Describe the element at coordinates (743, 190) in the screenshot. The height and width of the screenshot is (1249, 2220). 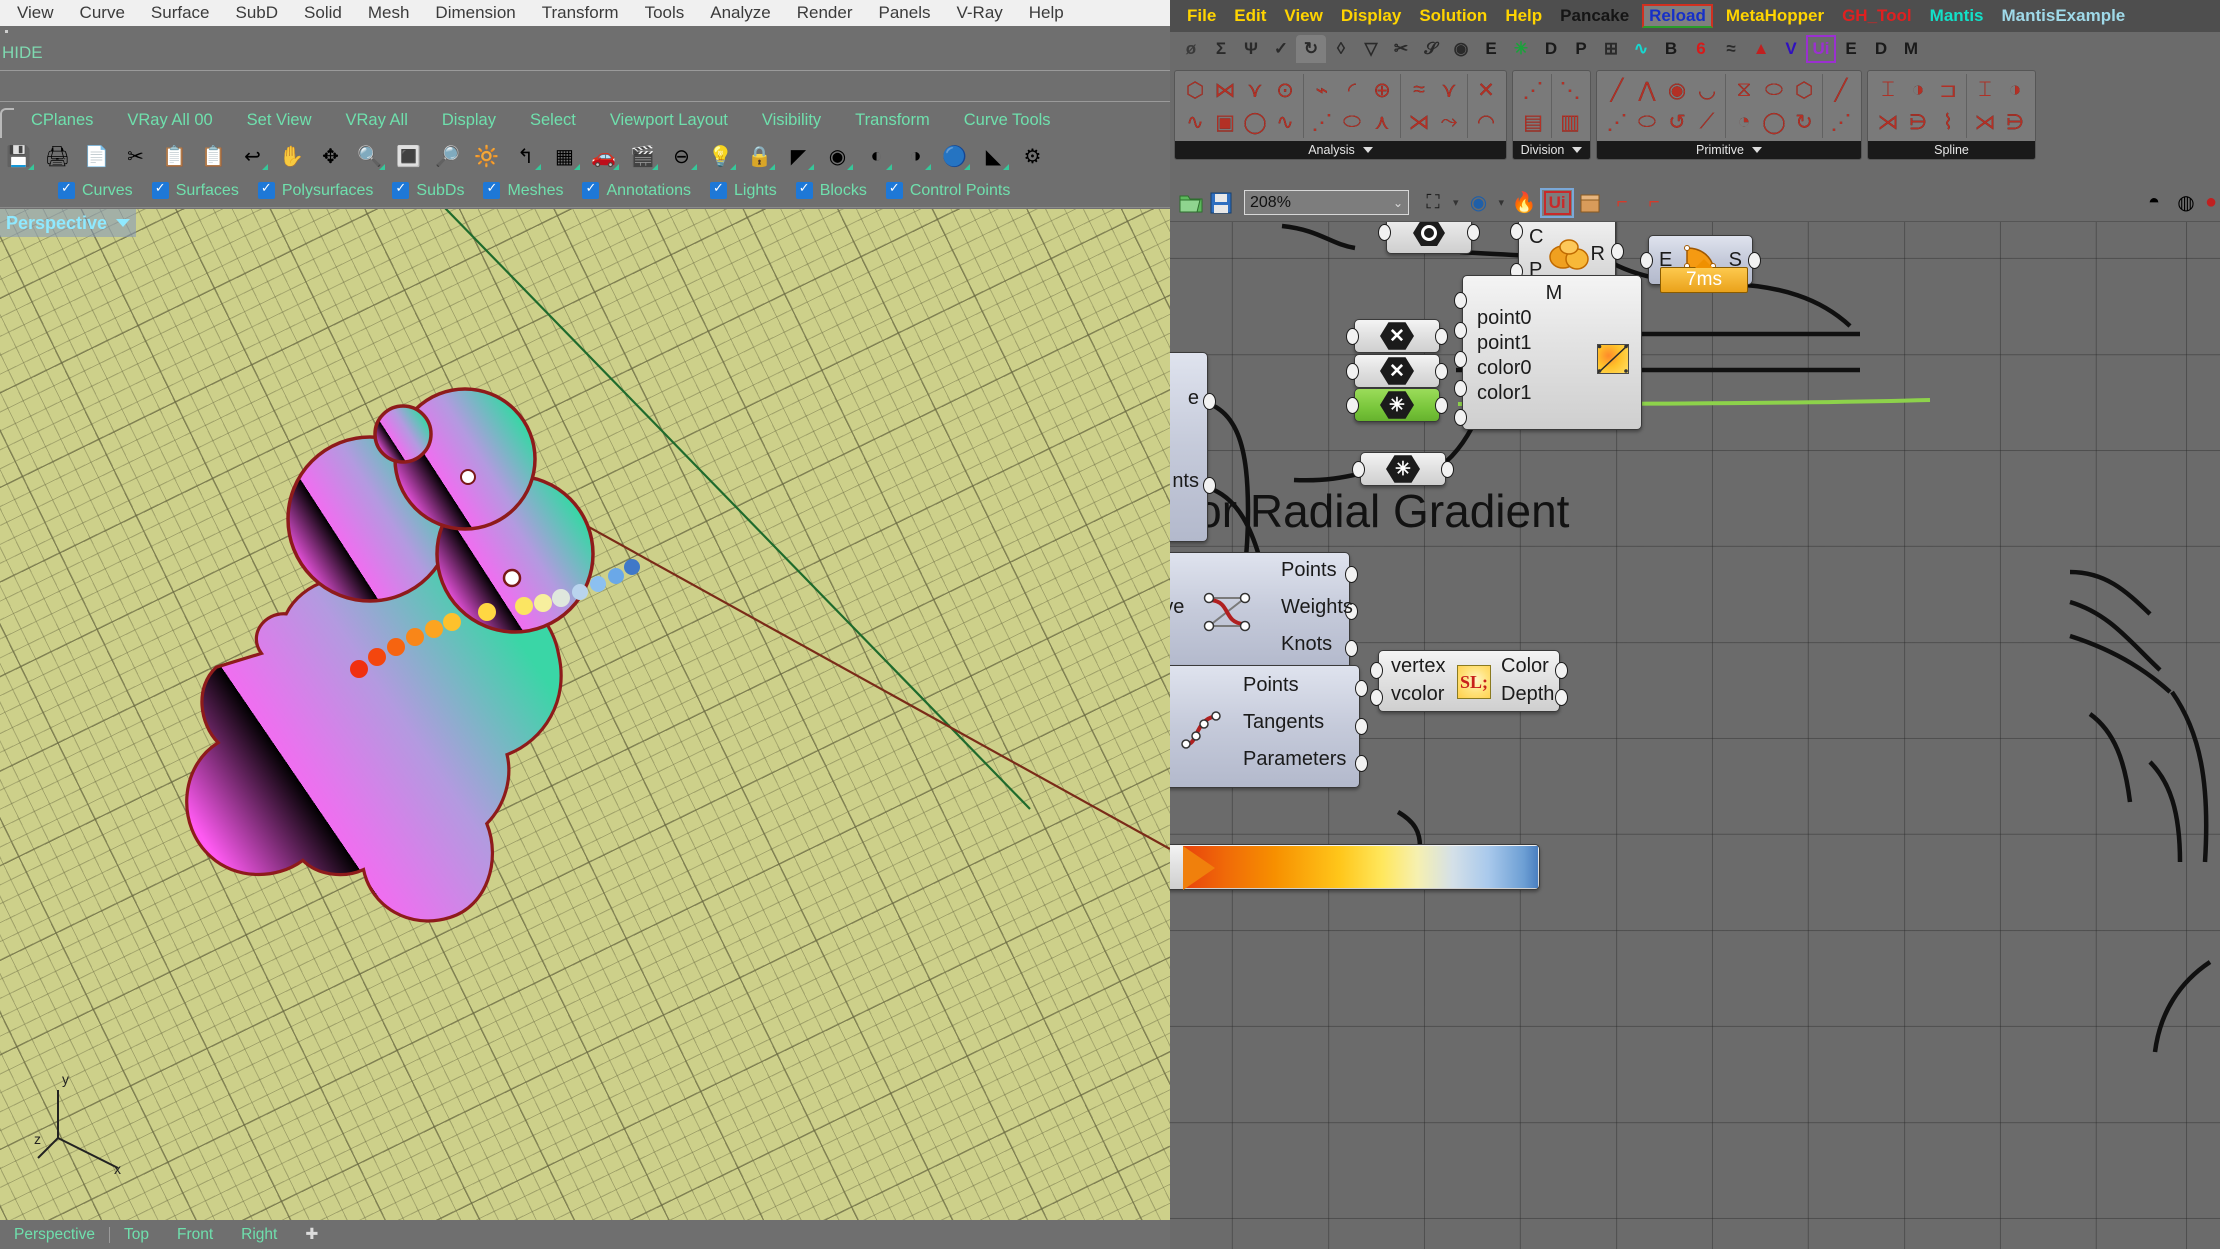
I see `filter-lights: Lights` at that location.